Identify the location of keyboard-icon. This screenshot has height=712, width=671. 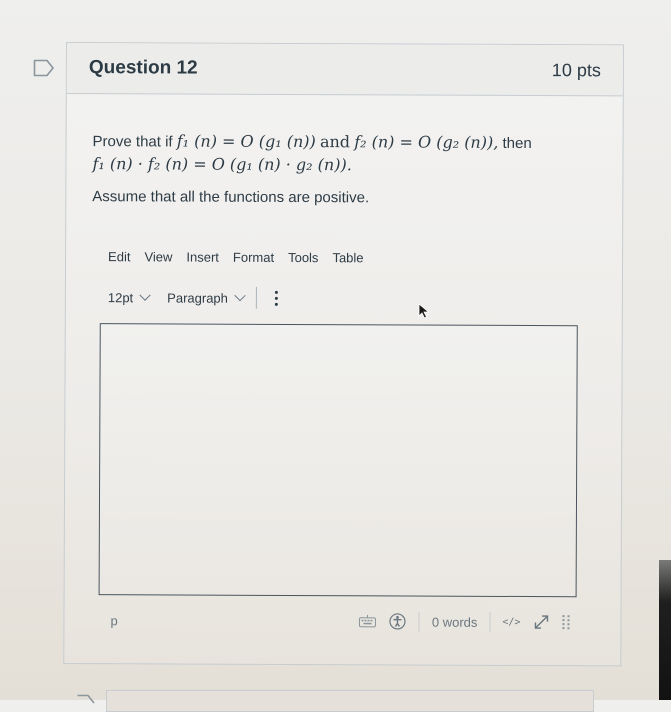
(368, 621).